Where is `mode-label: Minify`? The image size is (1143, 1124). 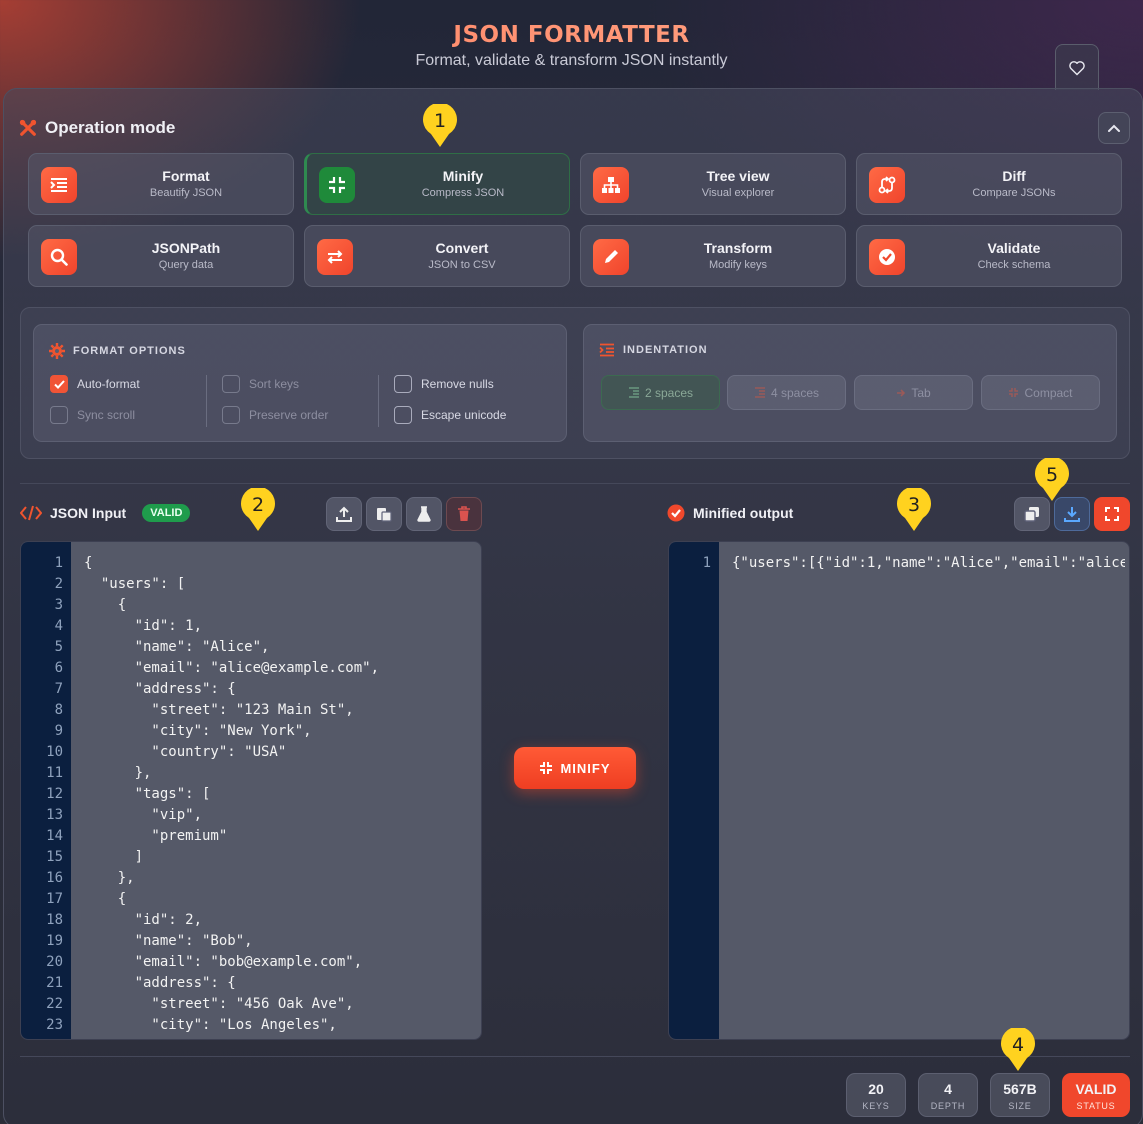
mode-label: Minify is located at coordinates (463, 176).